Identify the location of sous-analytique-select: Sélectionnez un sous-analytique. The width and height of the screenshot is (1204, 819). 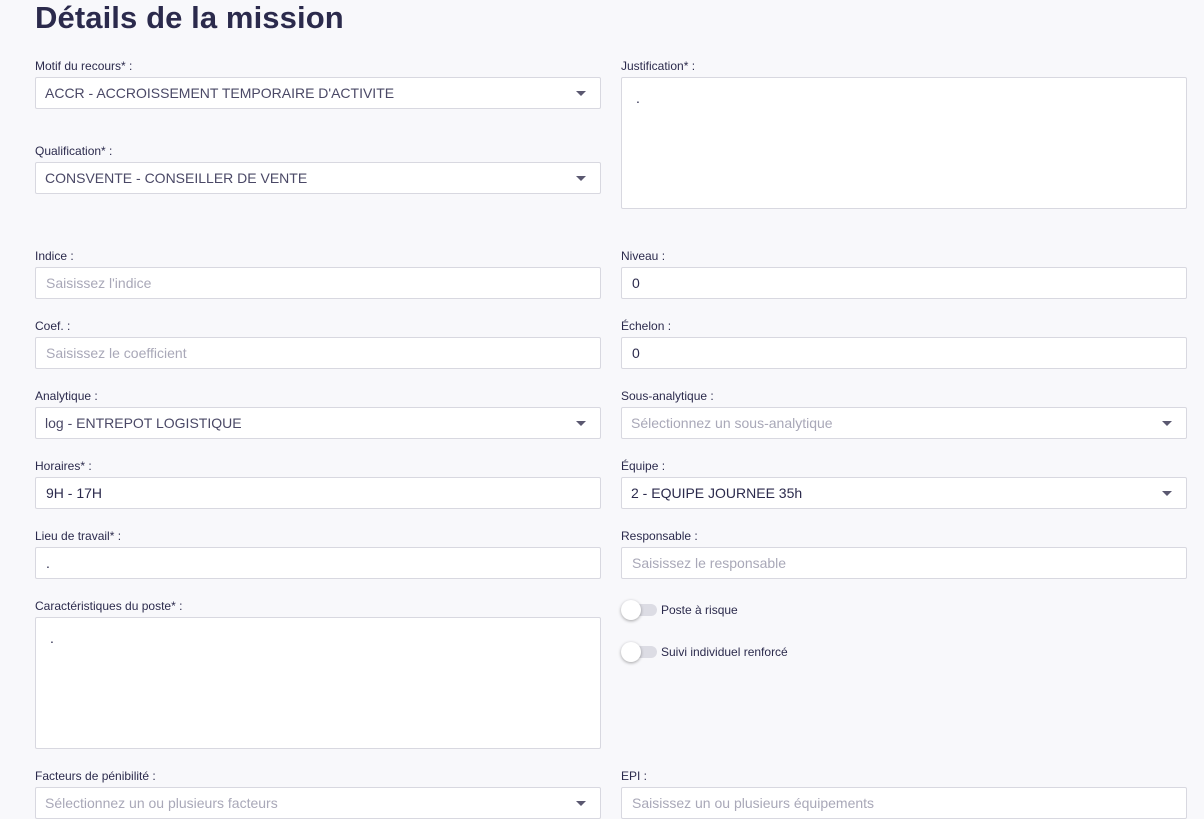
(904, 423).